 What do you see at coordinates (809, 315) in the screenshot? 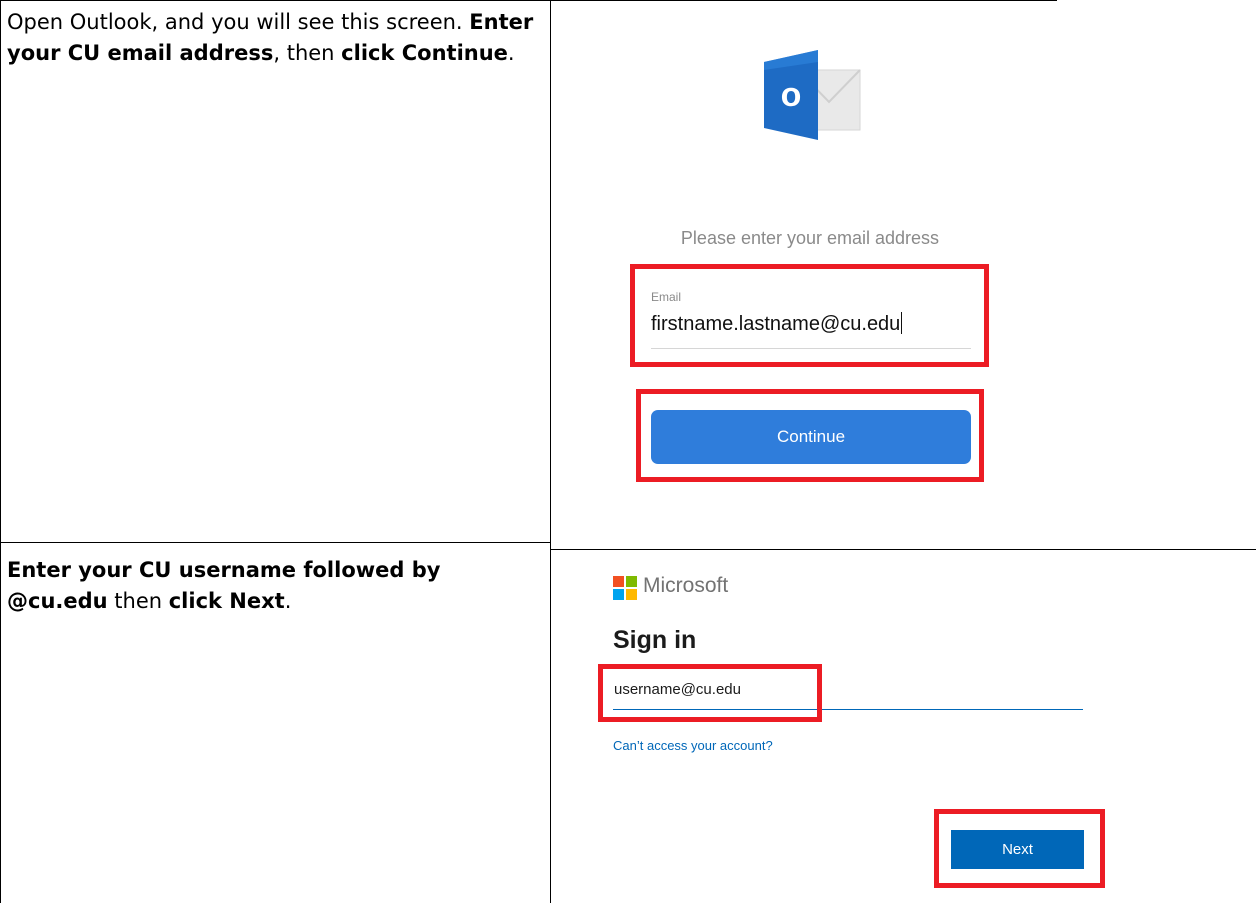
I see `email-field-highlight-box` at bounding box center [809, 315].